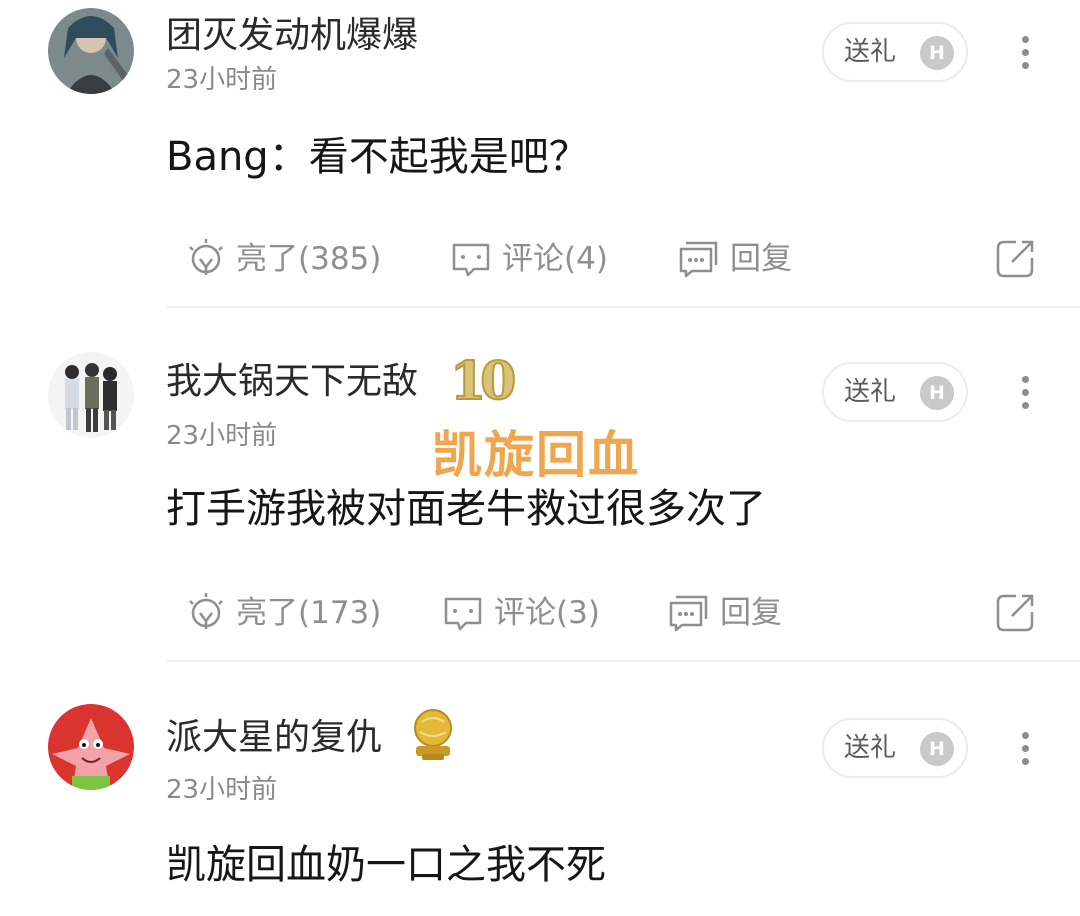 The height and width of the screenshot is (916, 1080). What do you see at coordinates (870, 748) in the screenshot?
I see `gift-label: 送礼` at bounding box center [870, 748].